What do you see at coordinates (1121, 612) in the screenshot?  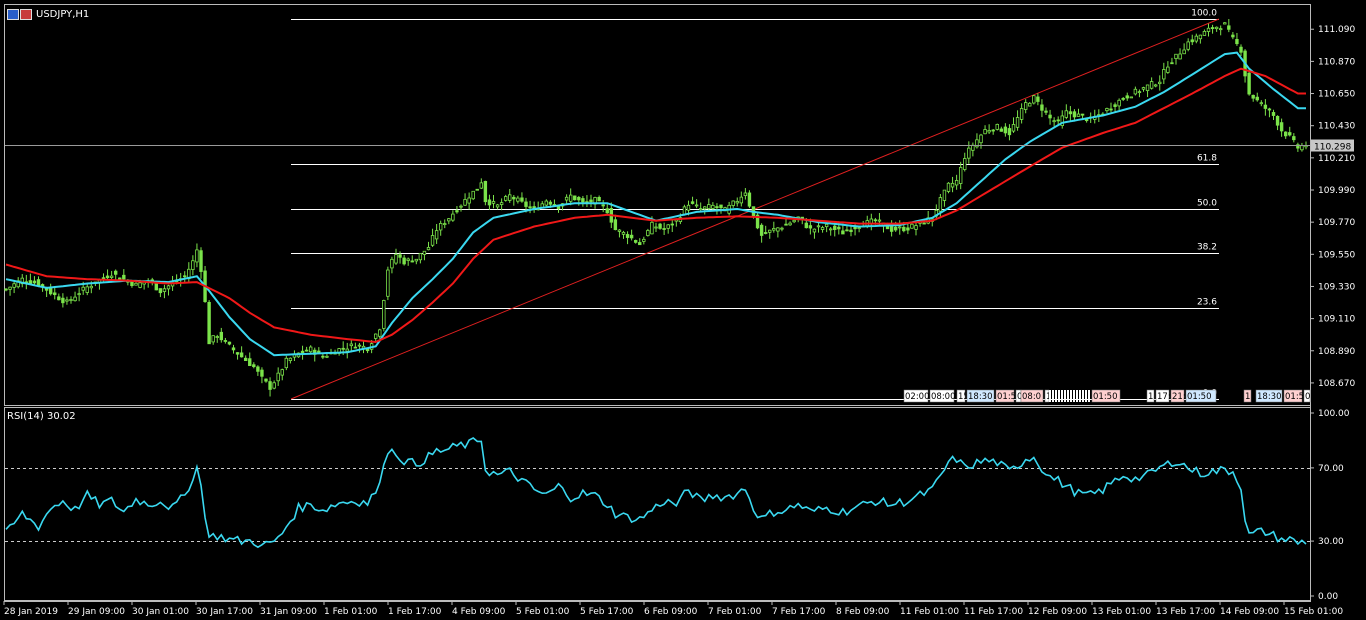 I see `time-tick-label: 13 Feb 01:00` at bounding box center [1121, 612].